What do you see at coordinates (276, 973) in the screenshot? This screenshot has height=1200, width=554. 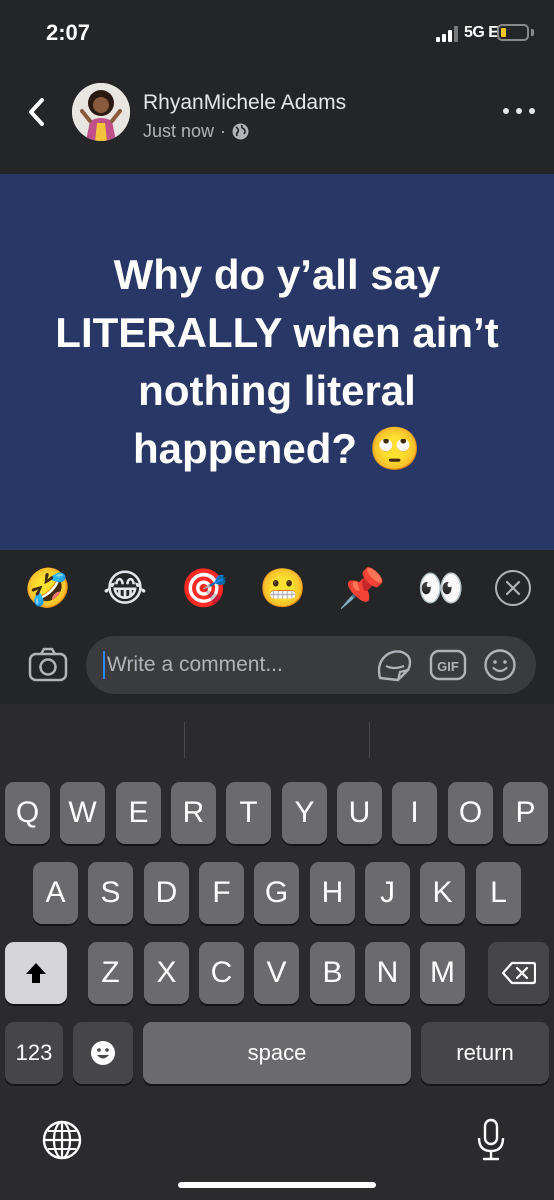 I see `key-v: V` at bounding box center [276, 973].